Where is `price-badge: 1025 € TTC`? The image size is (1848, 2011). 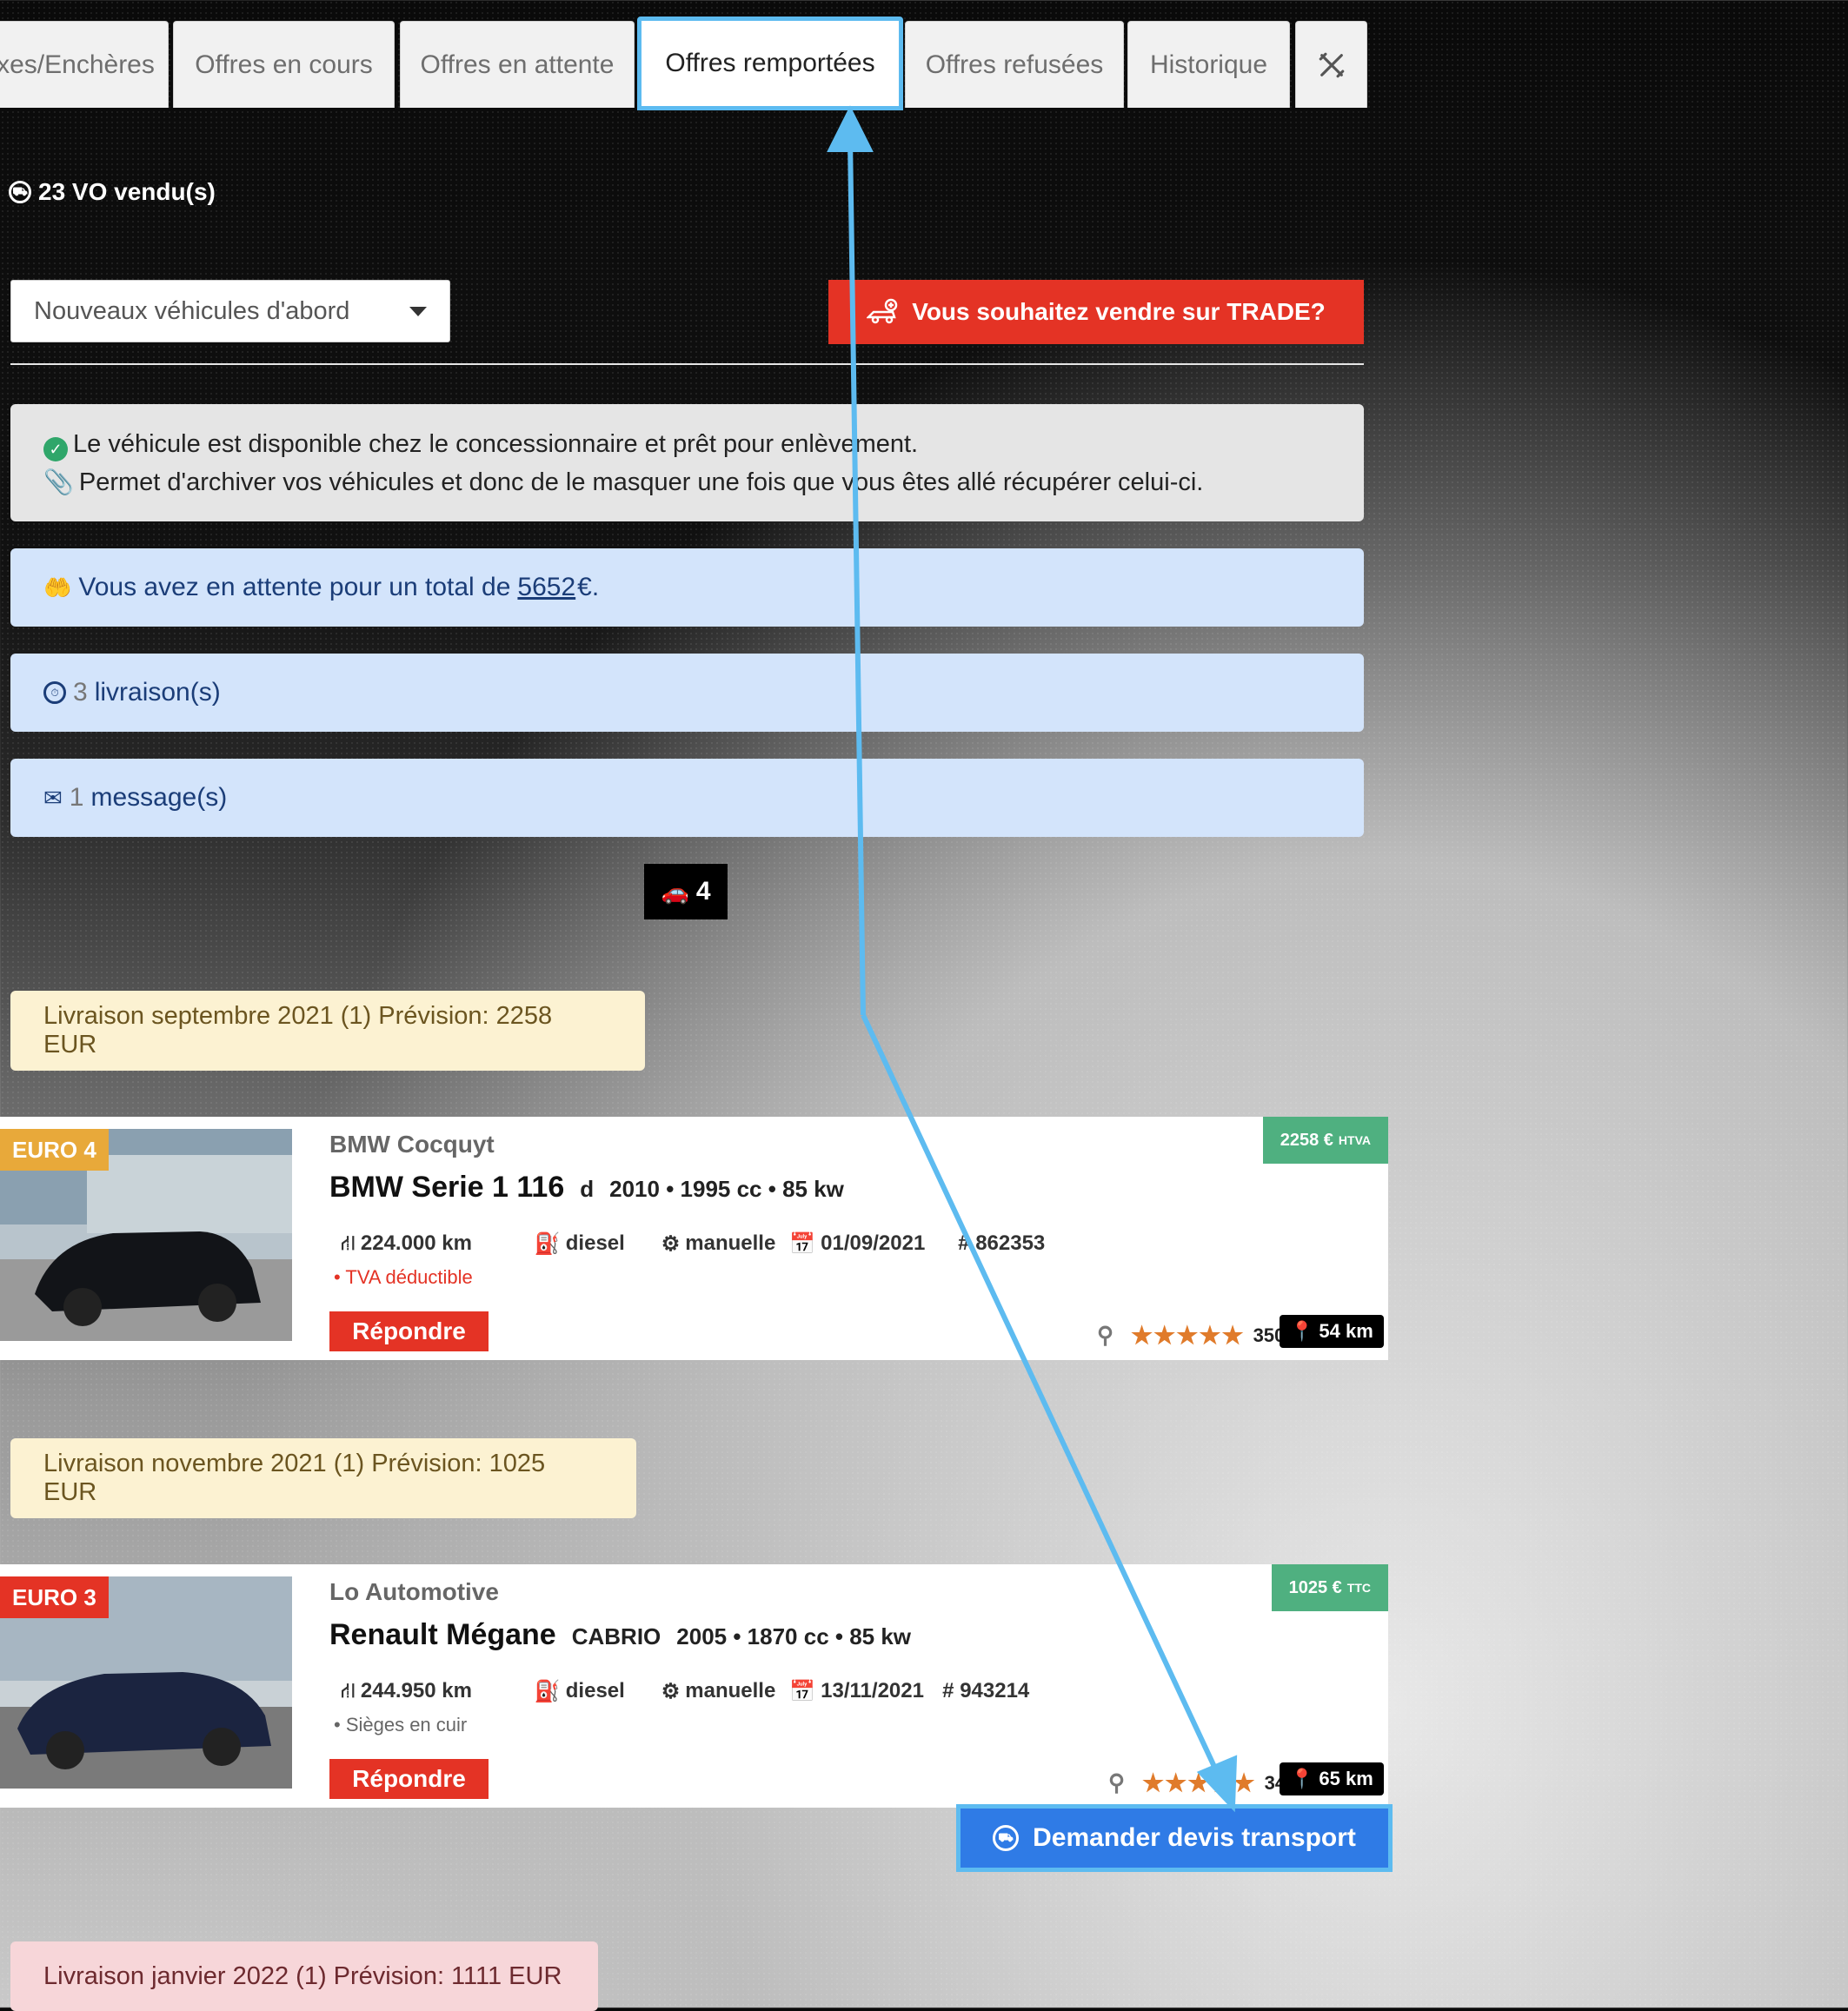 price-badge: 1025 € TTC is located at coordinates (1329, 1587).